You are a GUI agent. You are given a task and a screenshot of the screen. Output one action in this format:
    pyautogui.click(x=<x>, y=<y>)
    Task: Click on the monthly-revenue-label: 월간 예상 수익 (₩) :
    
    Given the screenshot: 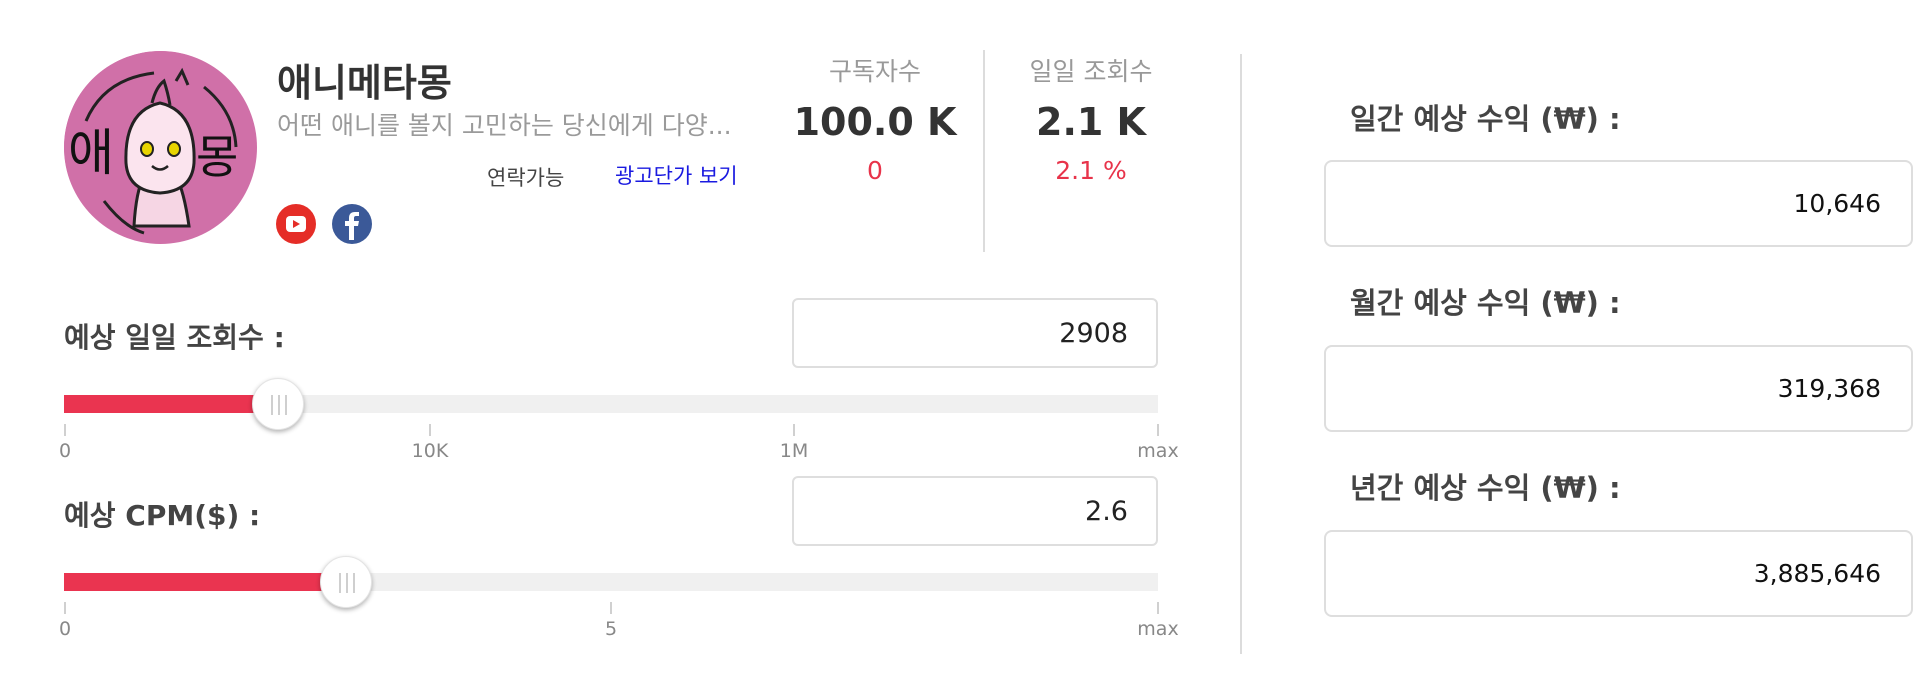 What is the action you would take?
    pyautogui.click(x=1485, y=303)
    